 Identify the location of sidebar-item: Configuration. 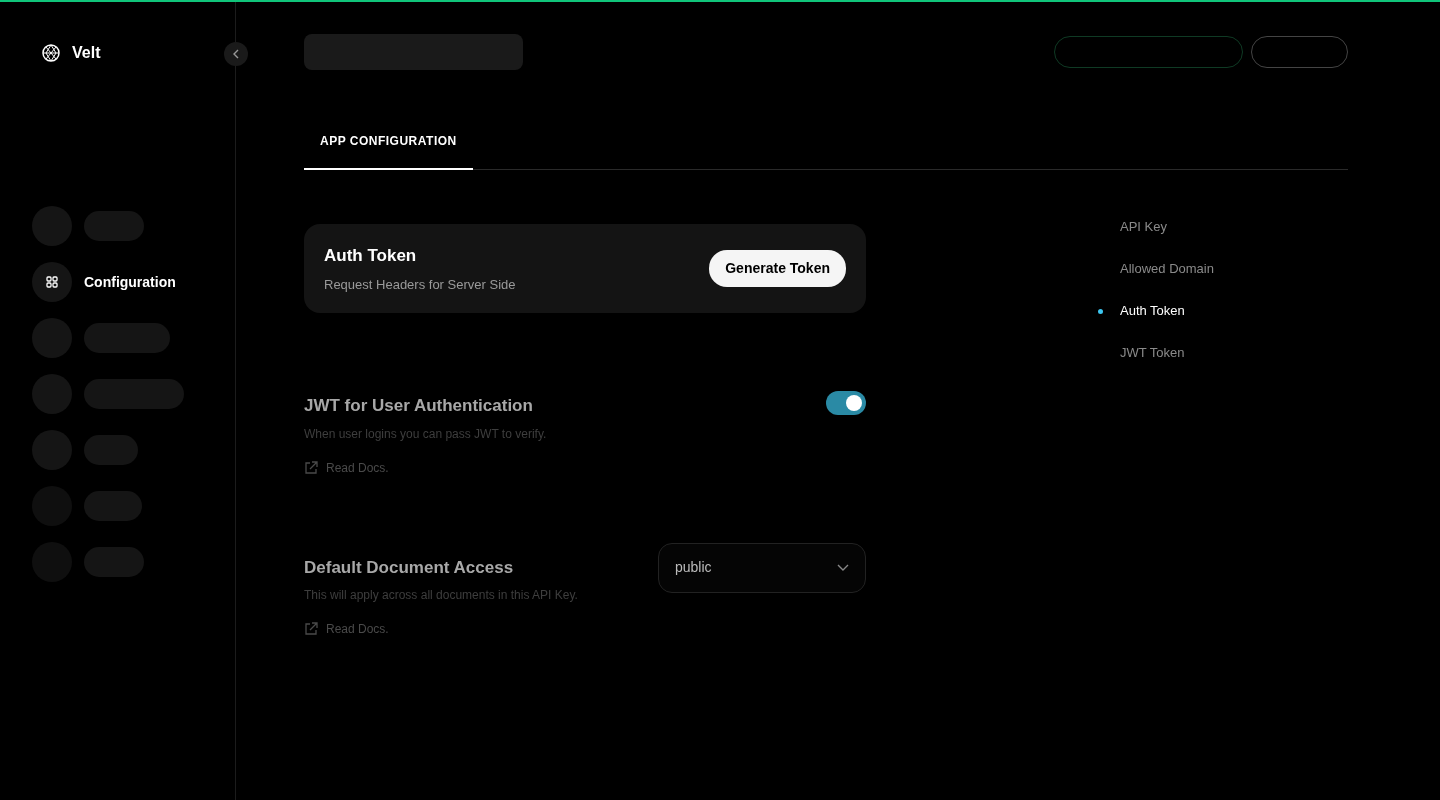
(130, 282).